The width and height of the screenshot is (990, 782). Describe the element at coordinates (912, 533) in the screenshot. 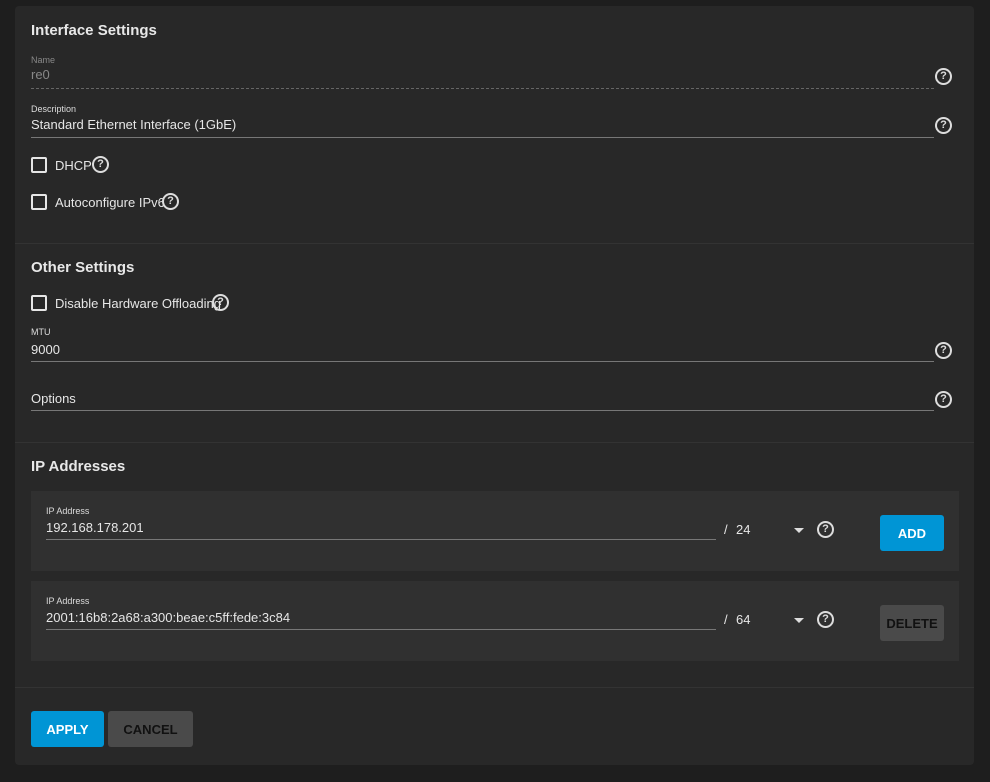

I see `add-button: ADD` at that location.